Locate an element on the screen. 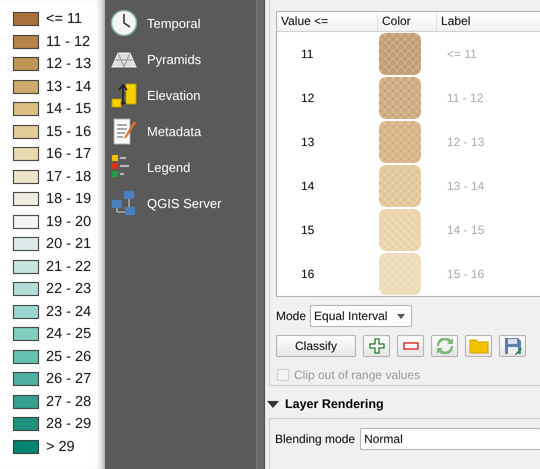  invert-button is located at coordinates (444, 346).